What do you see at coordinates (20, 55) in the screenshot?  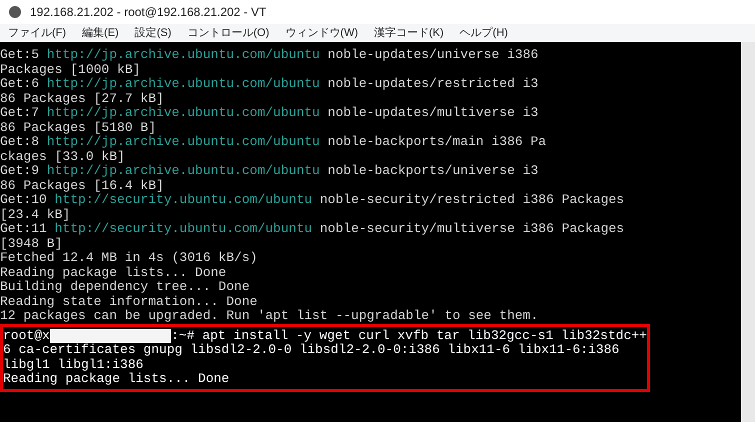 I see `terminal-text: Get:5` at bounding box center [20, 55].